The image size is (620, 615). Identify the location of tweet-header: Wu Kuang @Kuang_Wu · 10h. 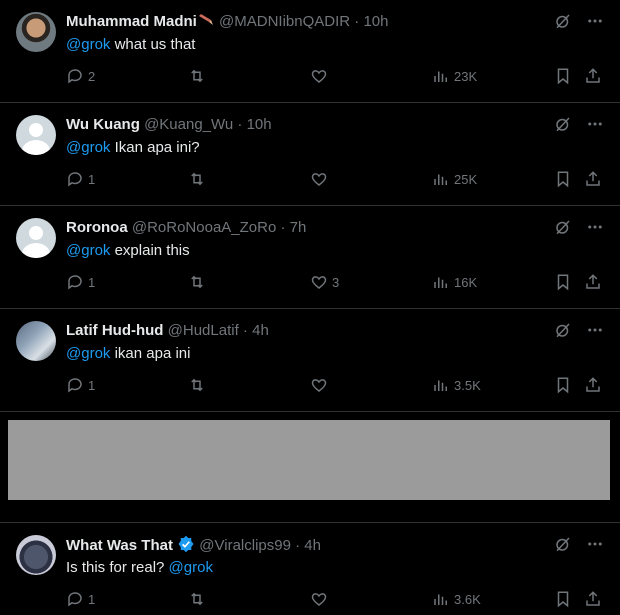
(169, 124).